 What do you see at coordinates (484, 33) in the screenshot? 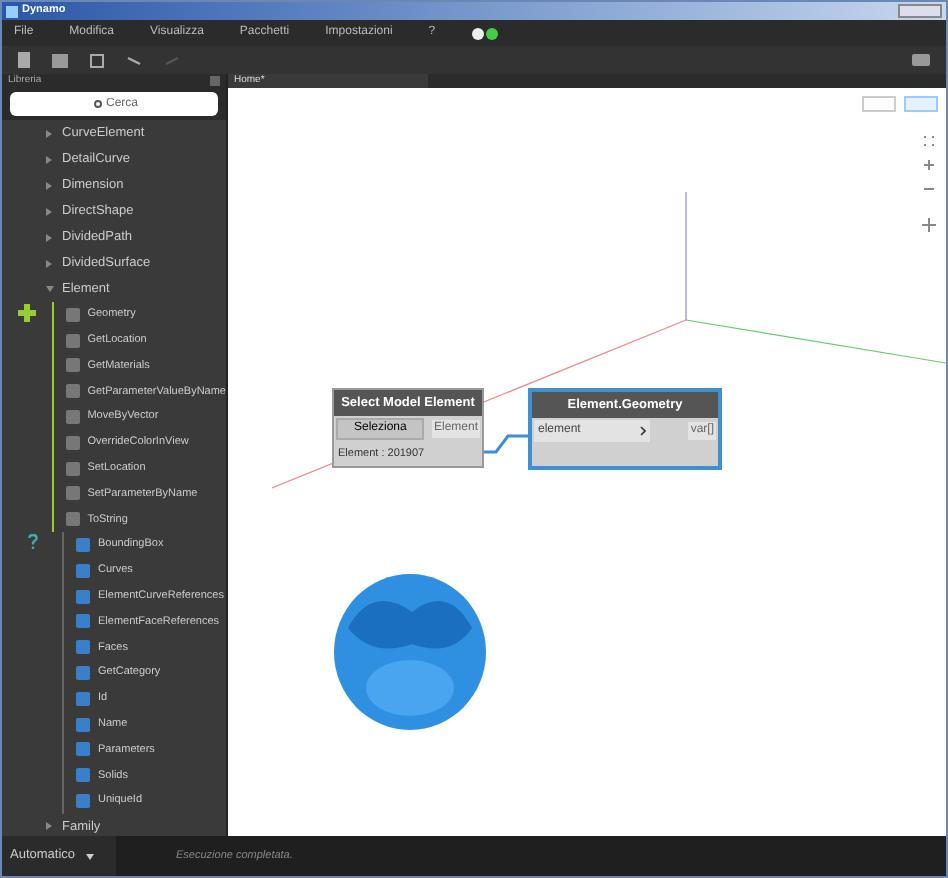
I see `toggle-icon` at bounding box center [484, 33].